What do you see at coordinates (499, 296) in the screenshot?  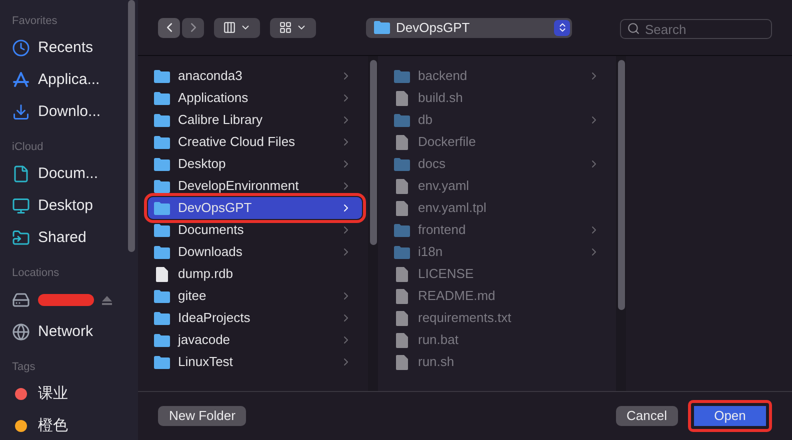 I see `file-row: README.md` at bounding box center [499, 296].